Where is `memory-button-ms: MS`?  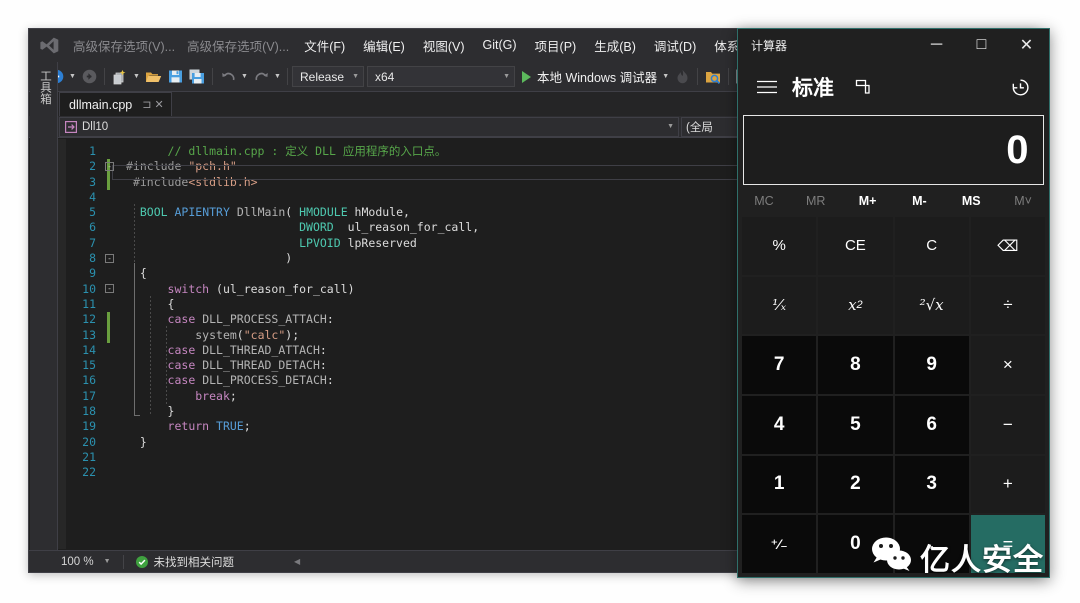 memory-button-ms: MS is located at coordinates (971, 201).